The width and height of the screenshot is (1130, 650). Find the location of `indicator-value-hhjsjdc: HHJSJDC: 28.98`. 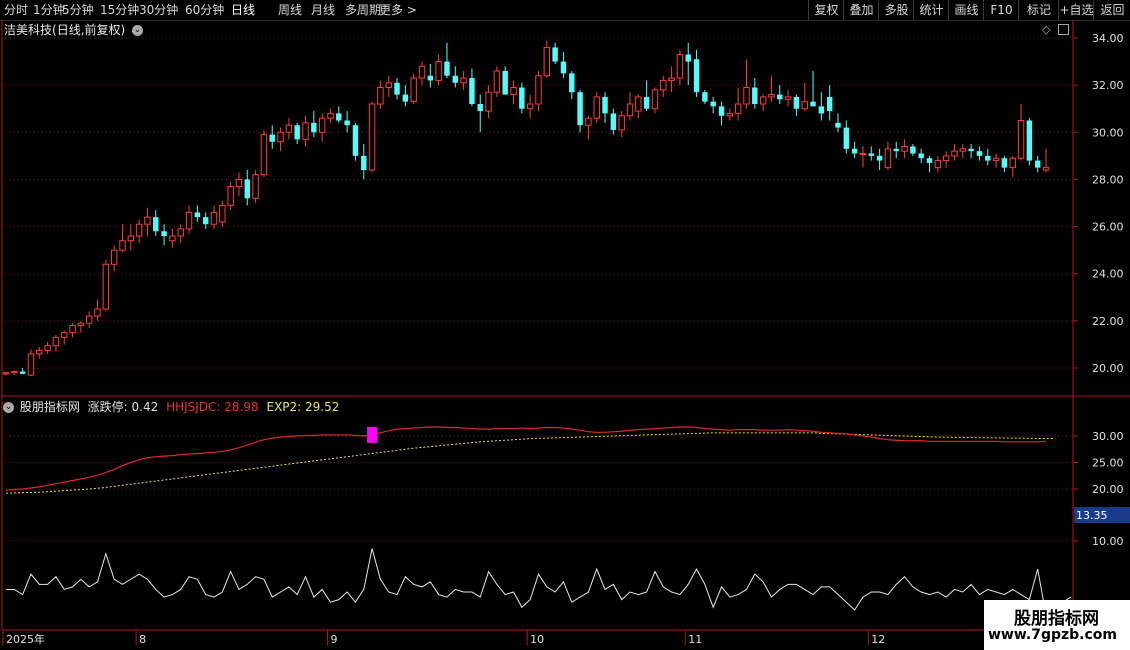

indicator-value-hhjsjdc: HHJSJDC: 28.98 is located at coordinates (212, 407).